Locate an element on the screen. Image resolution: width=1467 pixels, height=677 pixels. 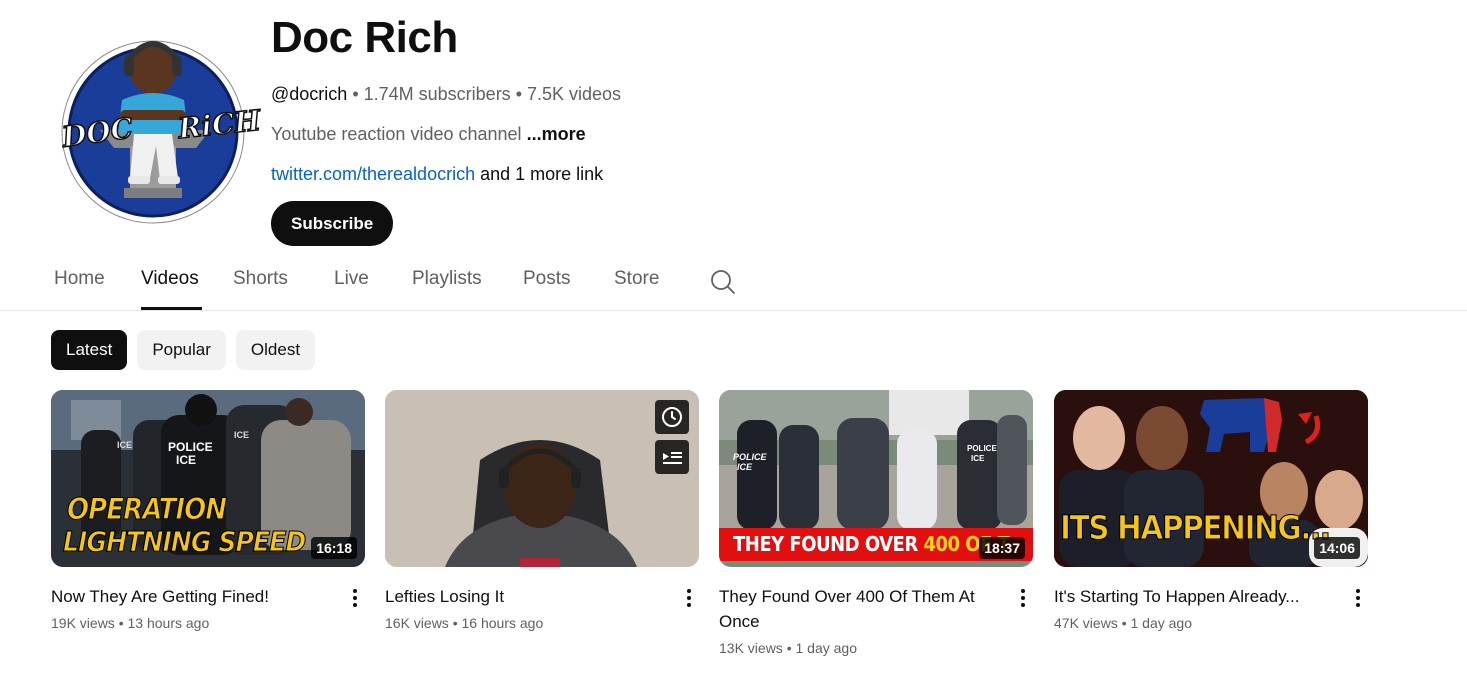
sort-chips: Latest Popular Oldest is located at coordinates (183, 350).